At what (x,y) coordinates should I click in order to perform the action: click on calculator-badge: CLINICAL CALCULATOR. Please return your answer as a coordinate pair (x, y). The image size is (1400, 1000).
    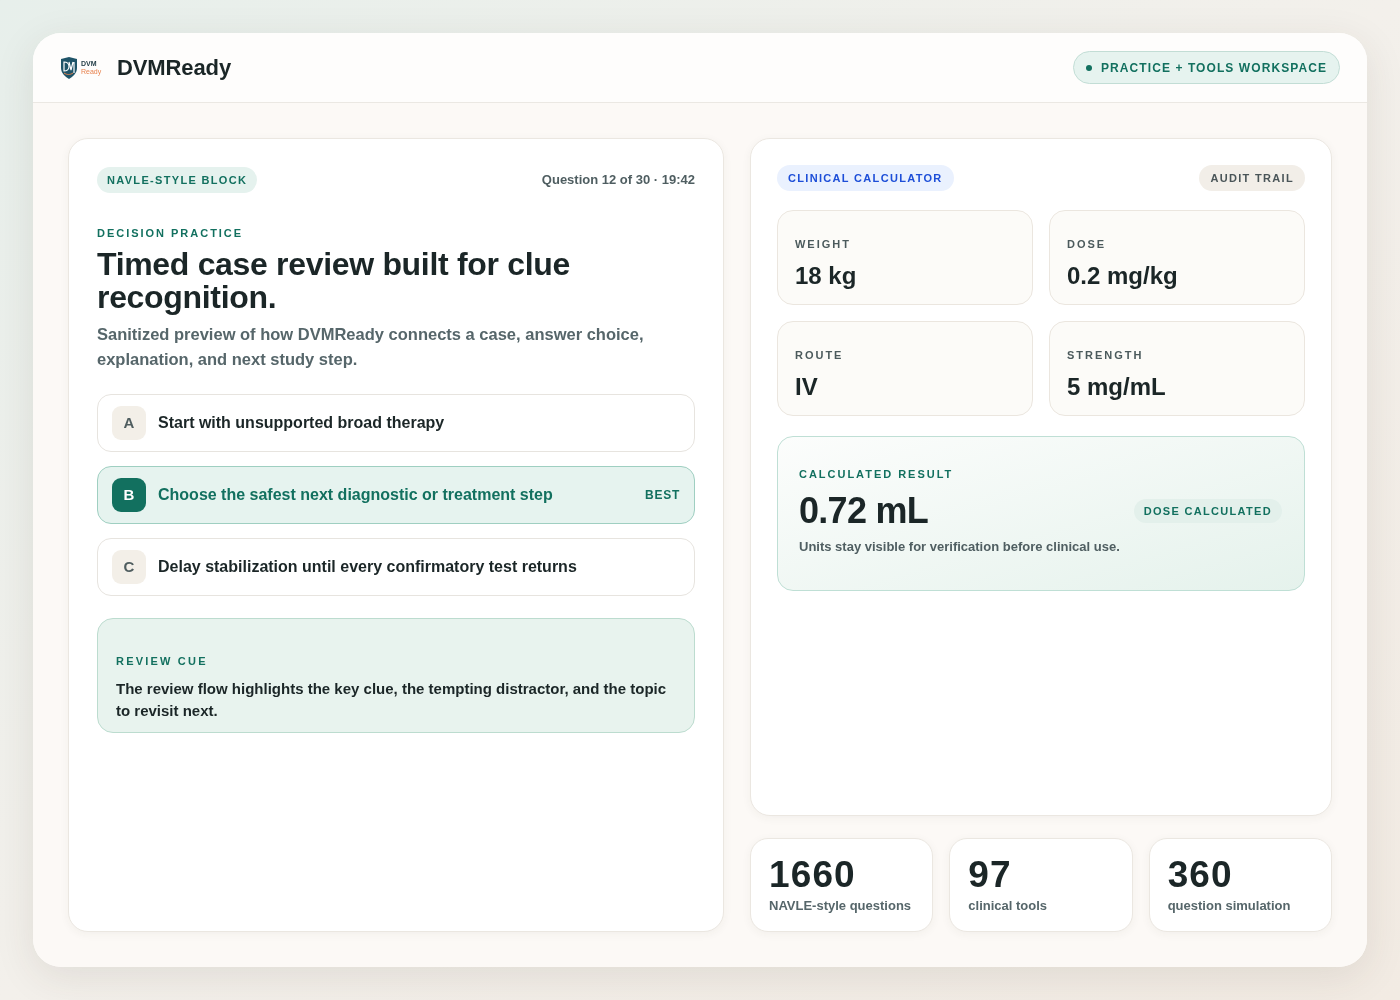
    Looking at the image, I should click on (865, 178).